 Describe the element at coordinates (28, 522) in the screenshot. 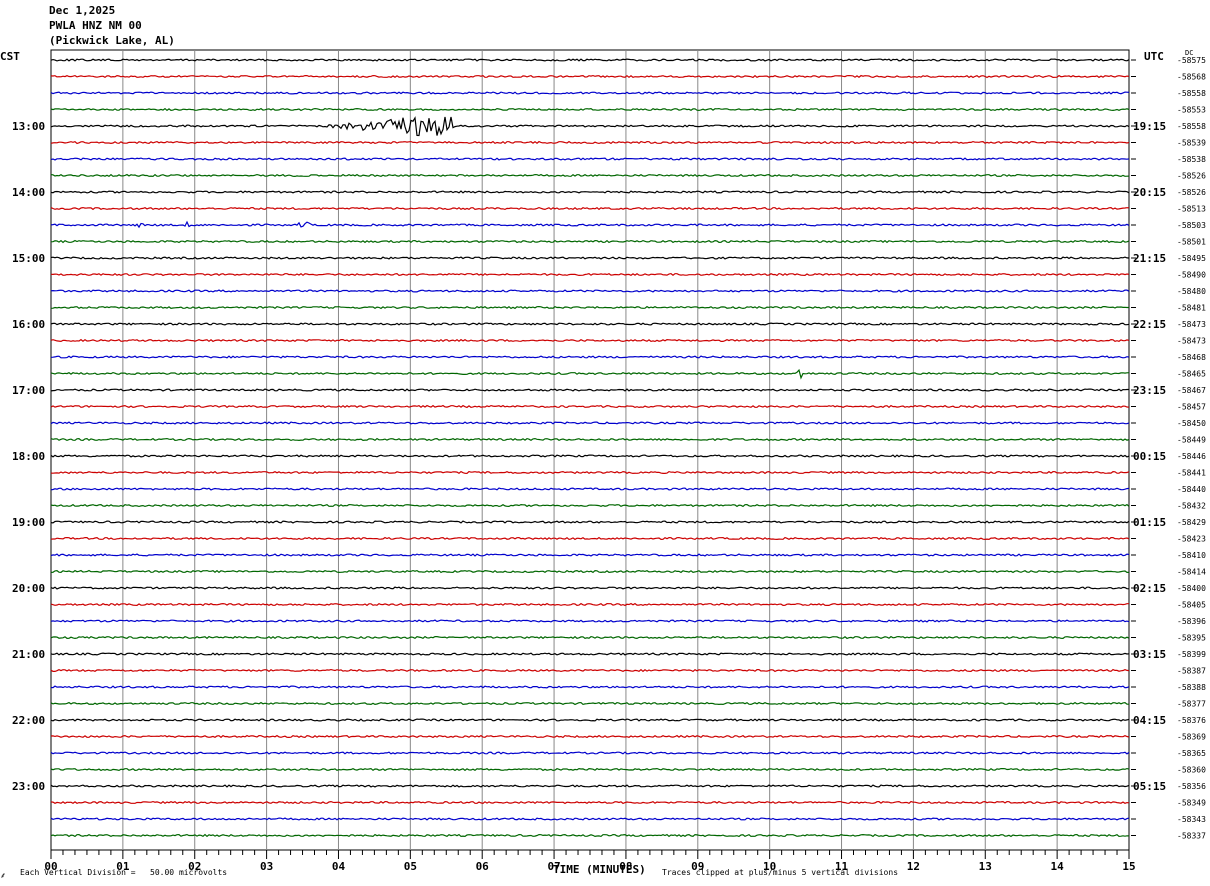

I see `left-hour-label: 19:00` at that location.